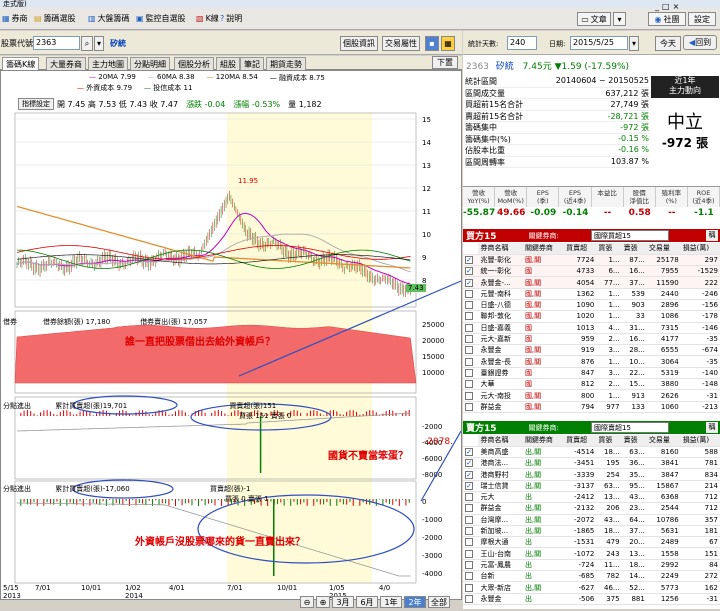 The image size is (720, 611). What do you see at coordinates (619, 19) in the screenshot?
I see `dropdown-button: ▾` at bounding box center [619, 19].